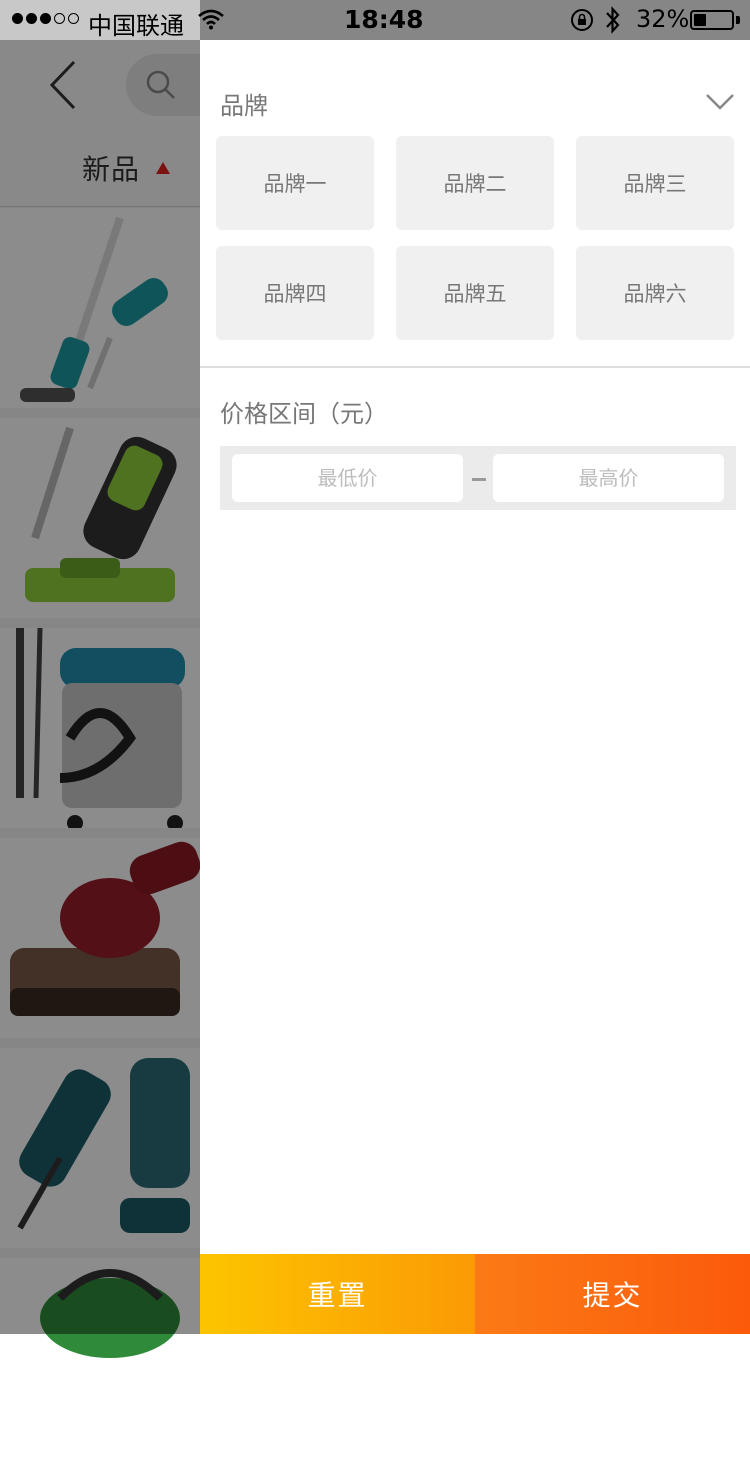 This screenshot has height=1468, width=750. What do you see at coordinates (295, 183) in the screenshot?
I see `brand-option: 品牌一` at bounding box center [295, 183].